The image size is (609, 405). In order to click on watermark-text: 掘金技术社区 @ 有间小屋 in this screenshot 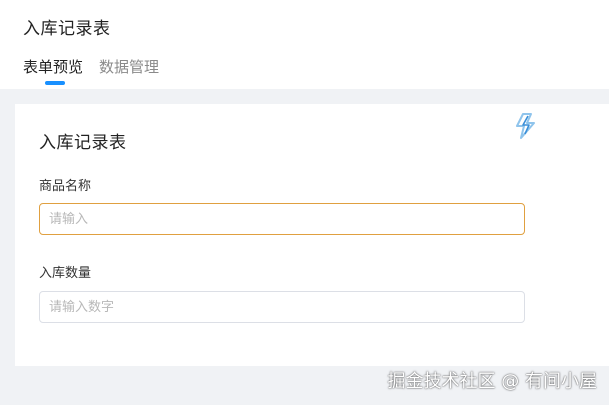, I will do `click(492, 381)`.